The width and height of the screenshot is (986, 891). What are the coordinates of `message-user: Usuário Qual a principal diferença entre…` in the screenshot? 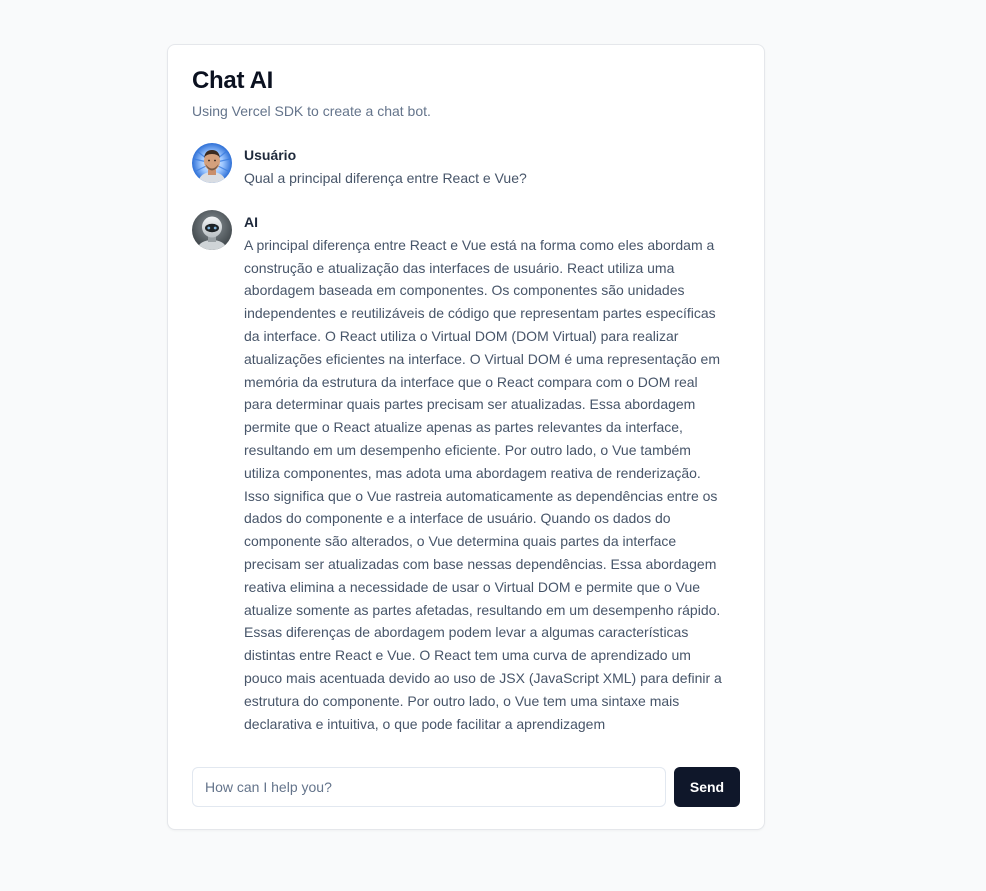 It's located at (466, 166).